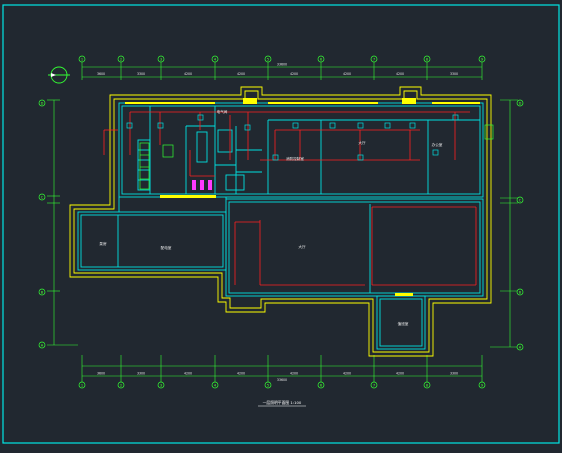 This screenshot has width=562, height=453. I want to click on dim-bottom-6: 4200, so click(347, 374).